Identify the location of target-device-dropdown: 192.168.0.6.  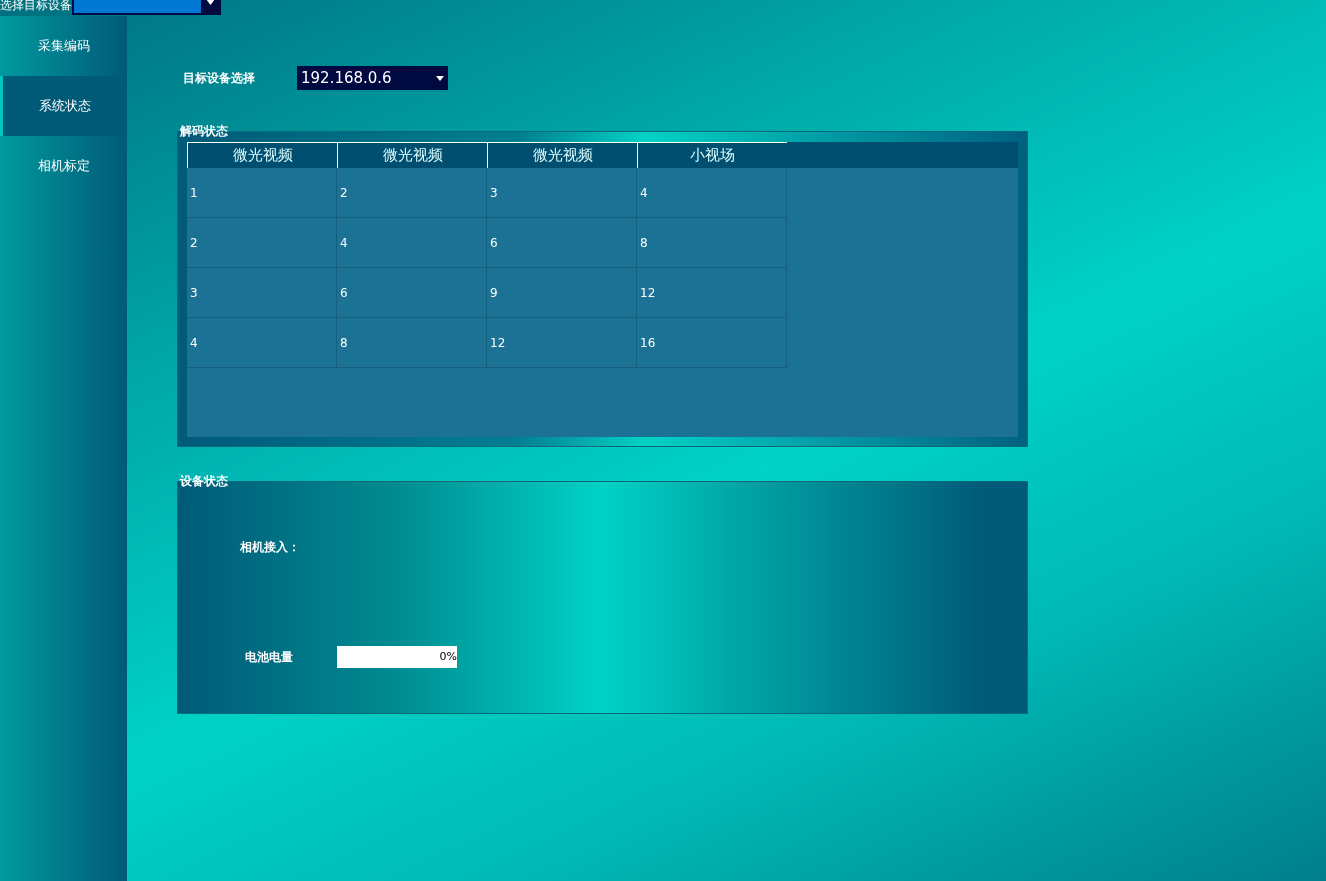
(372, 78).